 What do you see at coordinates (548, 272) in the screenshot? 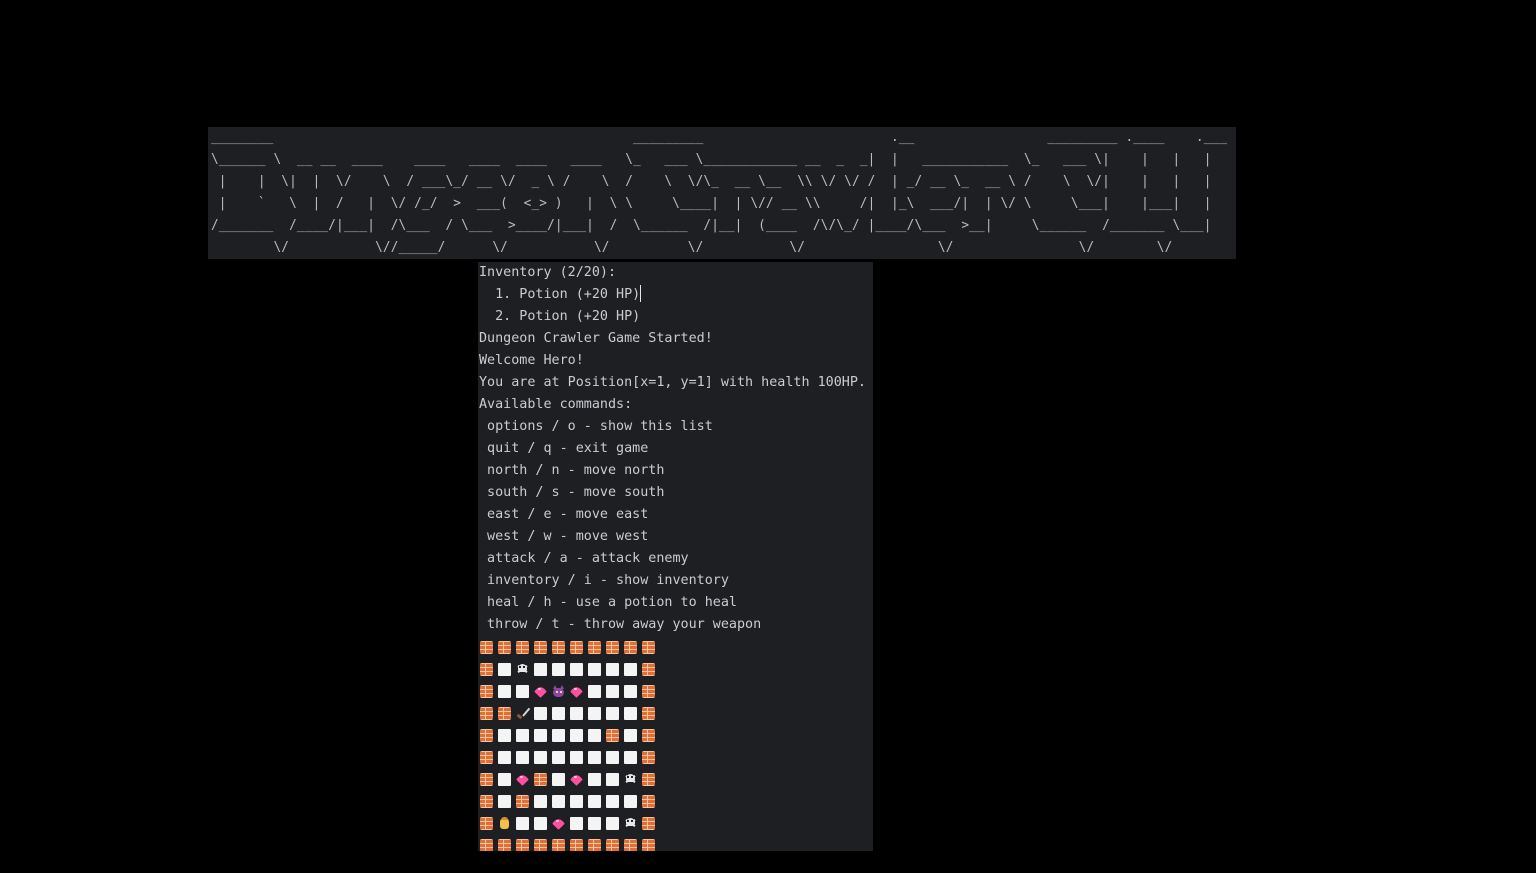
I see `inventory-header: Inventory (2/20):` at bounding box center [548, 272].